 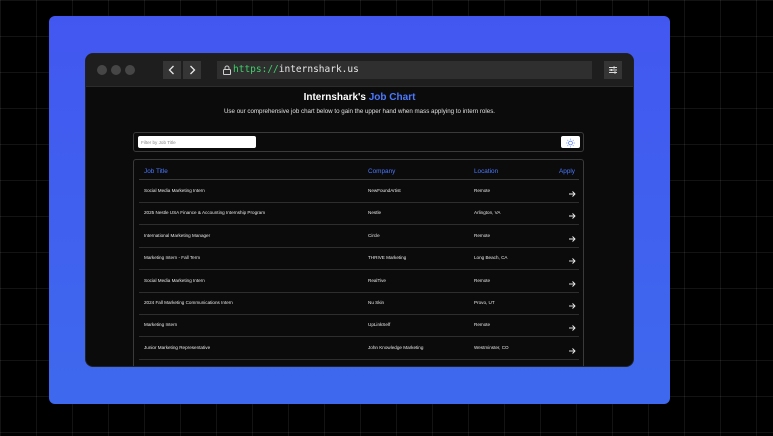 I want to click on window-close-dot, so click(x=102, y=70).